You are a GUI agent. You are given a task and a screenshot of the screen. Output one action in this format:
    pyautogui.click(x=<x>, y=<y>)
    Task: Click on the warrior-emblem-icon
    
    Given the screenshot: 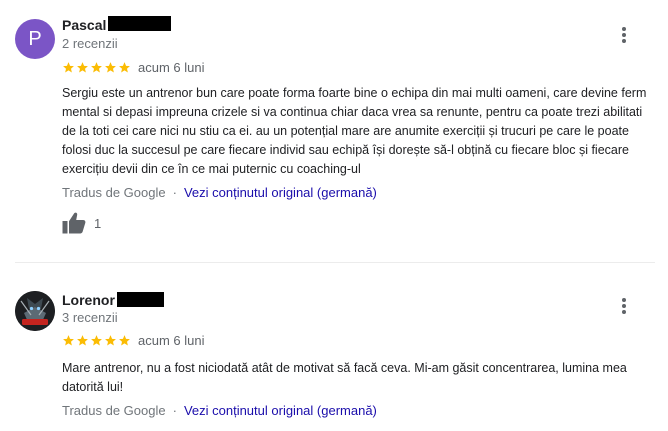 What is the action you would take?
    pyautogui.click(x=35, y=311)
    